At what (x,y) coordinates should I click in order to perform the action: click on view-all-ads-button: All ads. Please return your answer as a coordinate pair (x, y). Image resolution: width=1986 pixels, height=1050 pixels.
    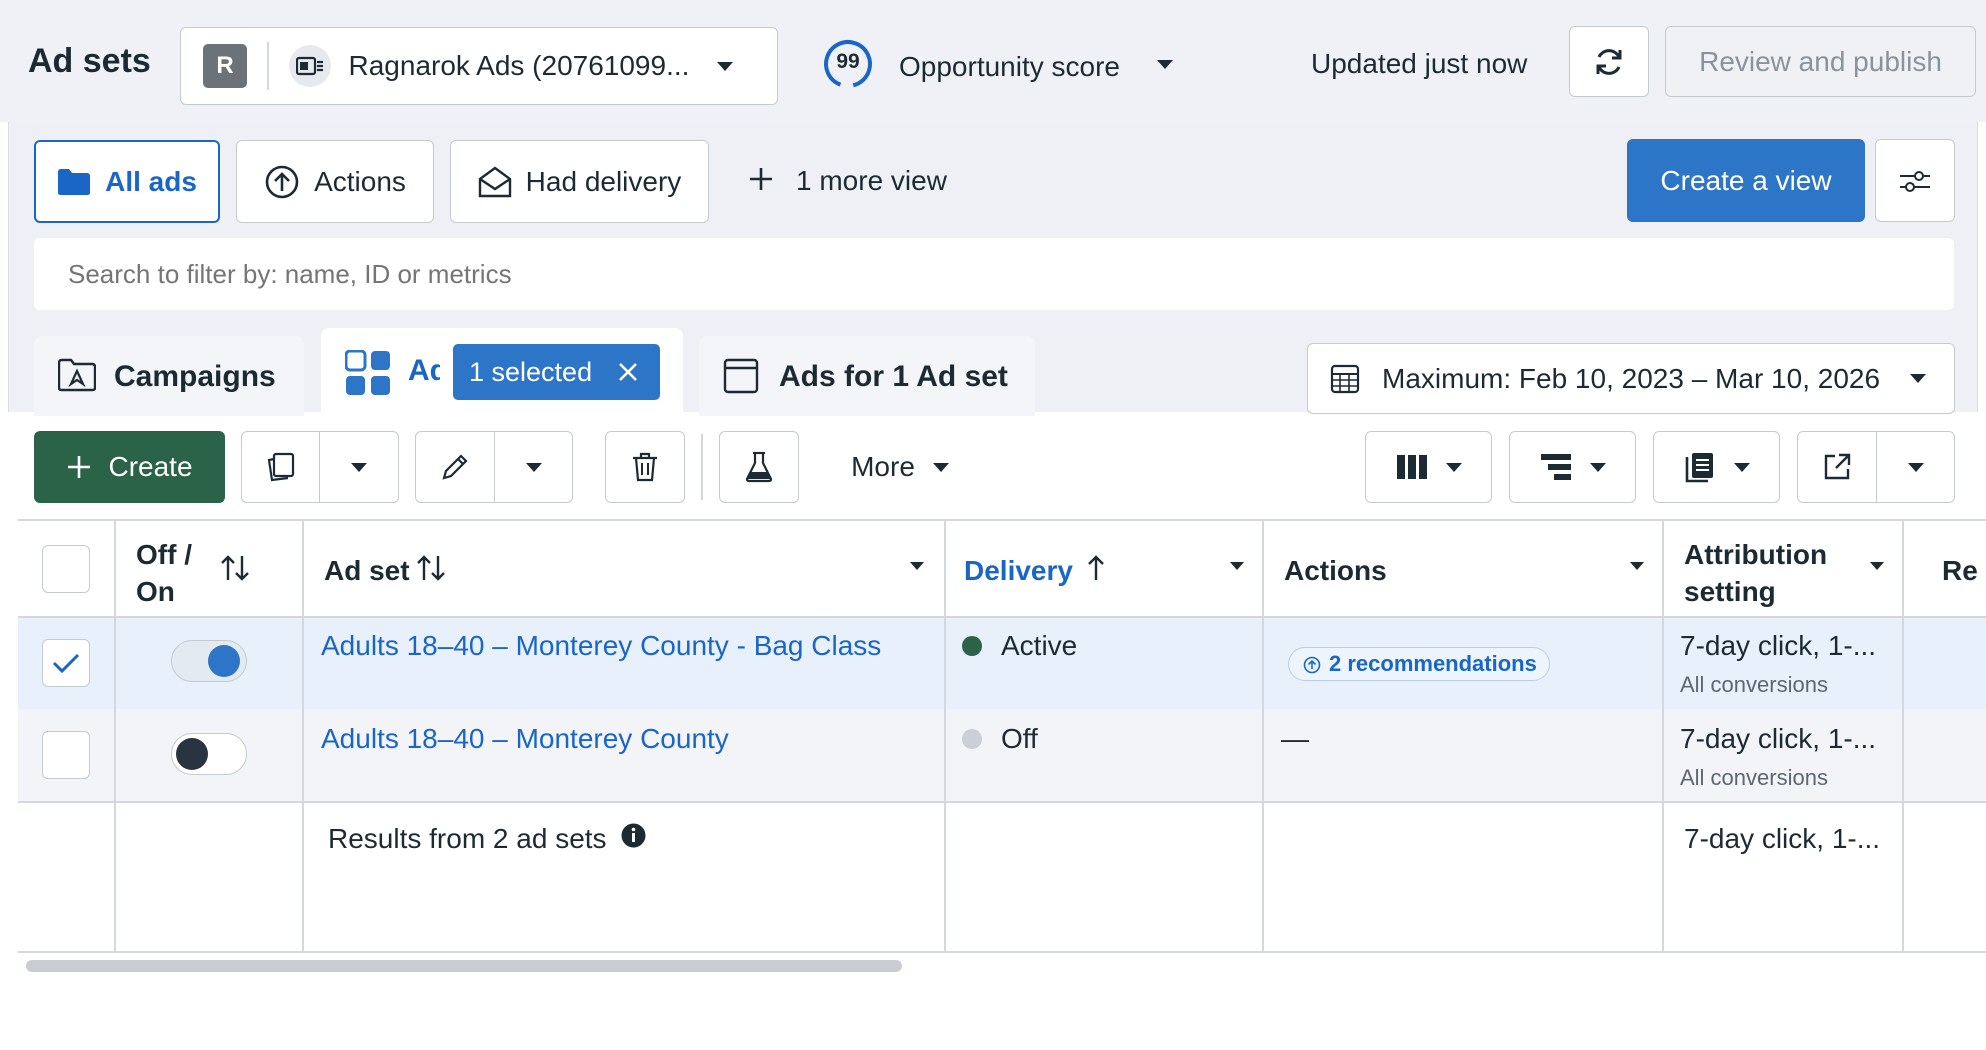
    Looking at the image, I should click on (127, 181).